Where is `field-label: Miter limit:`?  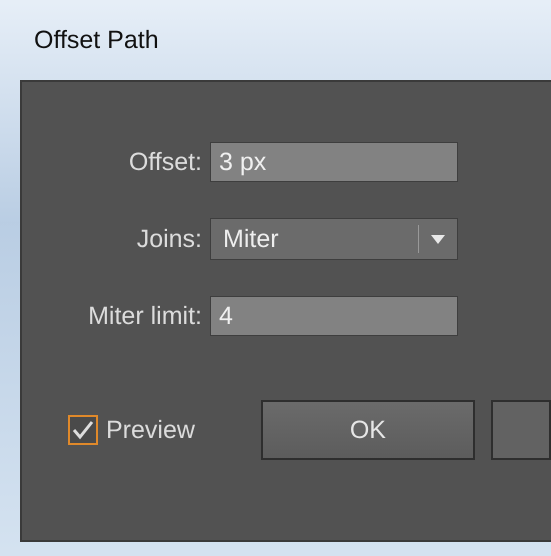 field-label: Miter limit: is located at coordinates (145, 316).